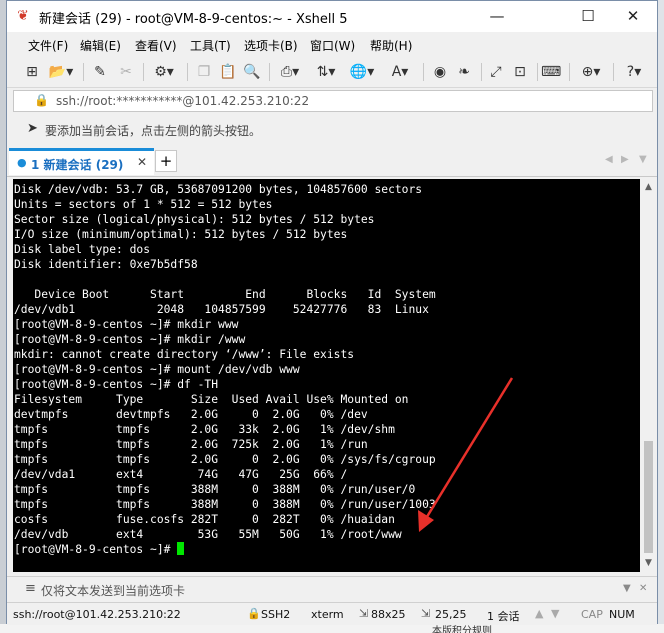 The width and height of the screenshot is (664, 633). Describe the element at coordinates (183, 101) in the screenshot. I see `address-text: ssh://root:***********@101.42.253.210:22` at that location.